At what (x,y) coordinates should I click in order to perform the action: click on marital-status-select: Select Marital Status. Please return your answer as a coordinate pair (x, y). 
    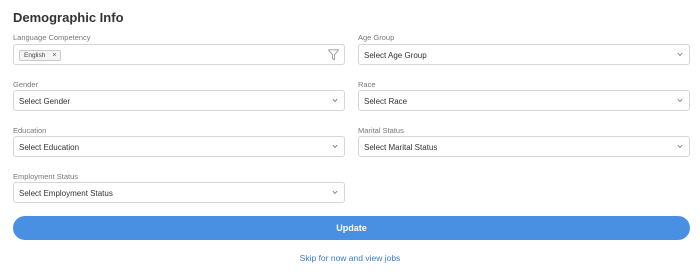
    Looking at the image, I should click on (524, 146).